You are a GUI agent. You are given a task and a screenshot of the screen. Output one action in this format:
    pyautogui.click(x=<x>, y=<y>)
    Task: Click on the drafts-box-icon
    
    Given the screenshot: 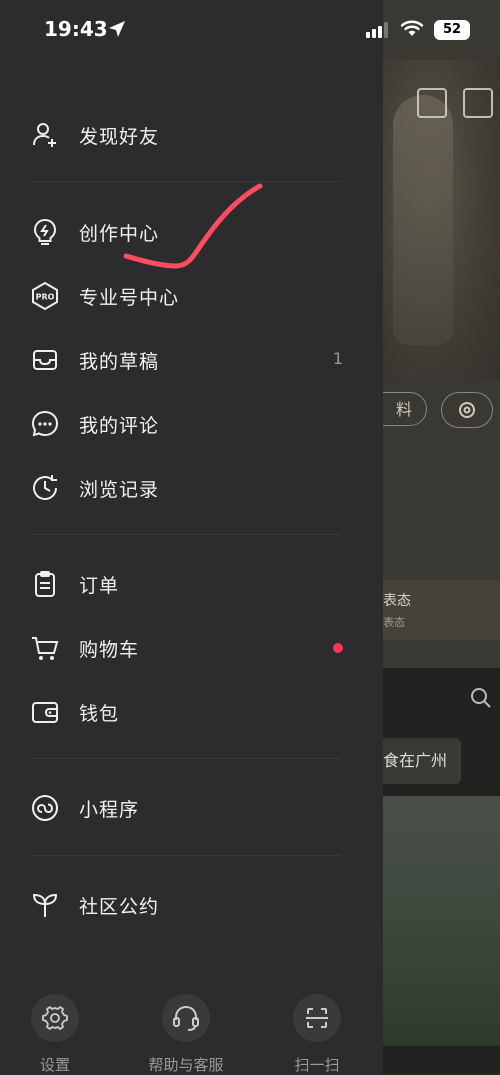 What is the action you would take?
    pyautogui.click(x=45, y=360)
    